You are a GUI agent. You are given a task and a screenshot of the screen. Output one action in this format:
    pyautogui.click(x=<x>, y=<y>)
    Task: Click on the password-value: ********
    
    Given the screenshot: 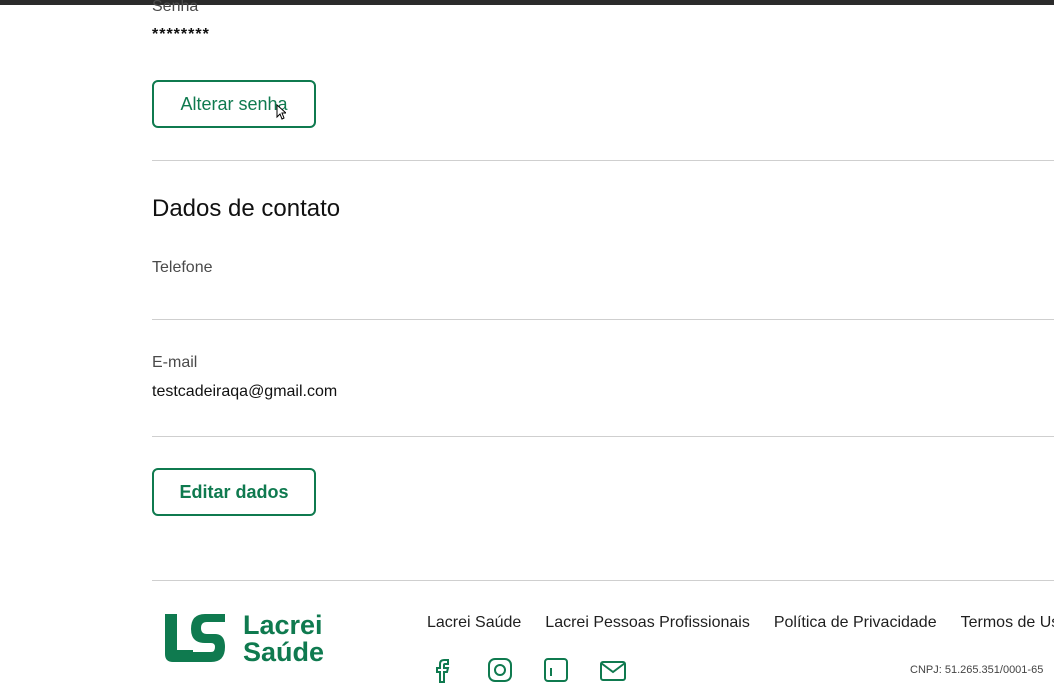 What is the action you would take?
    pyautogui.click(x=181, y=34)
    